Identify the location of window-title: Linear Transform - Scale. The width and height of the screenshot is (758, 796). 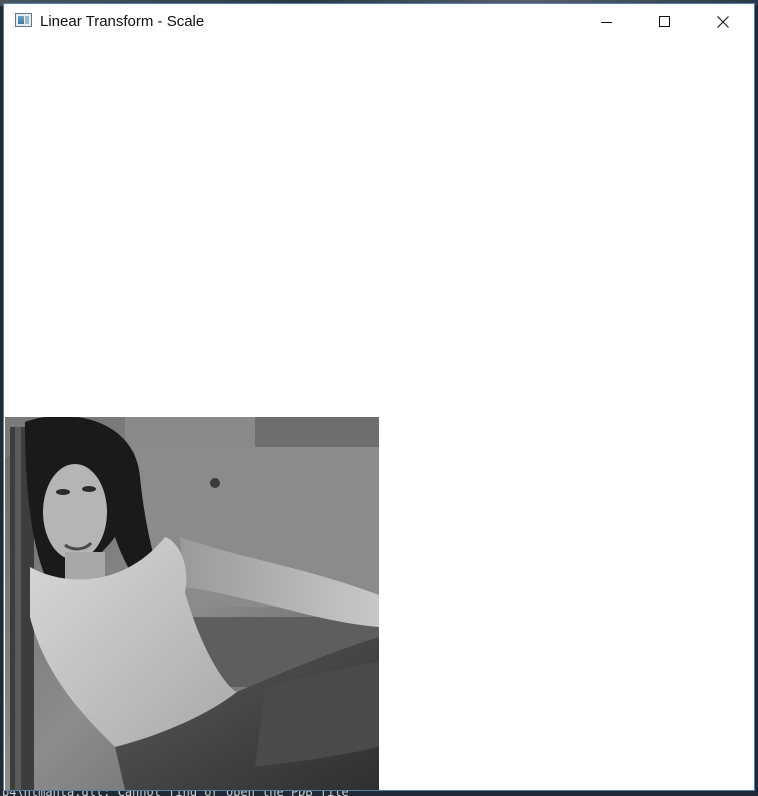
(122, 21).